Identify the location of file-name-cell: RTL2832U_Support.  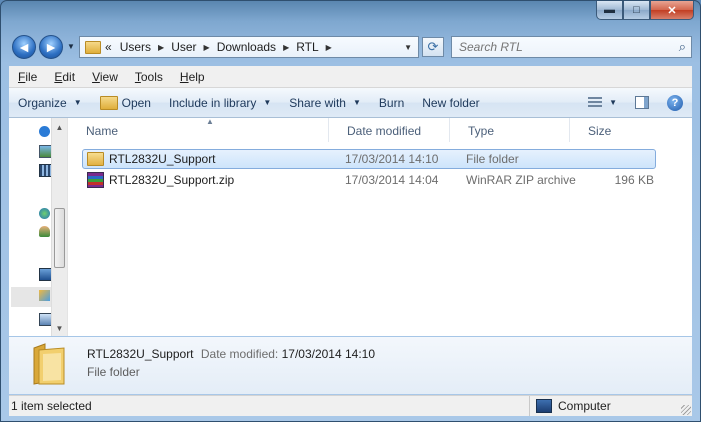
(214, 159).